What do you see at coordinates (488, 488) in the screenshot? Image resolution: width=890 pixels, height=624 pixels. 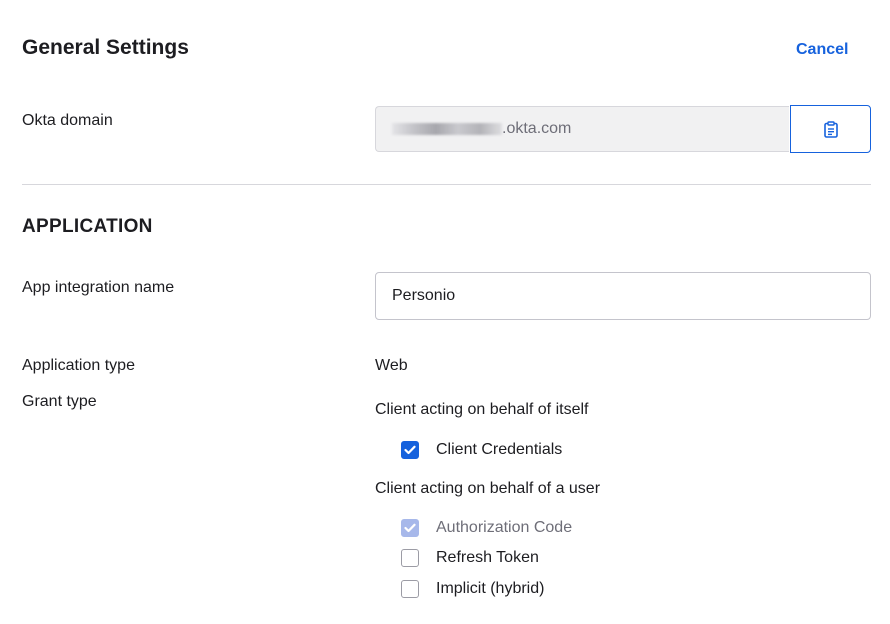 I see `grant-group-heading-user: Client acting on behalf of a user` at bounding box center [488, 488].